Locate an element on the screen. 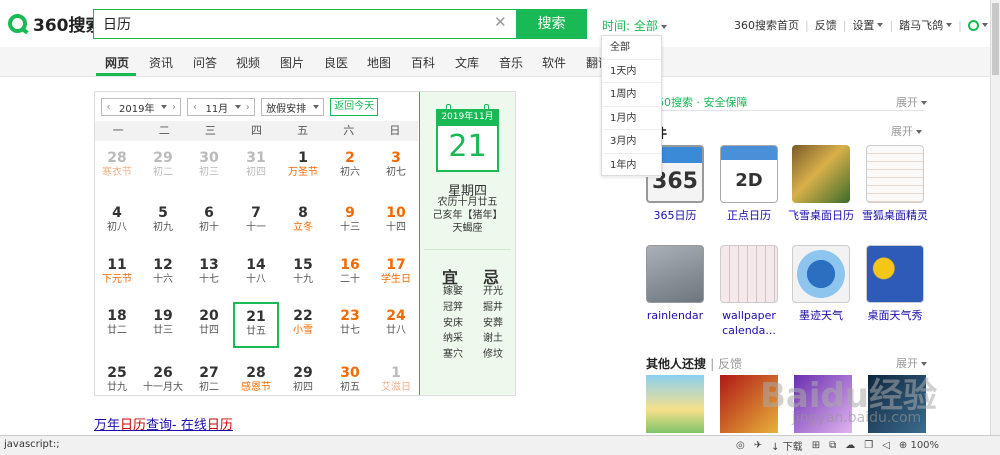 The height and width of the screenshot is (455, 1000). calendar-day: 30 初五 is located at coordinates (350, 383).